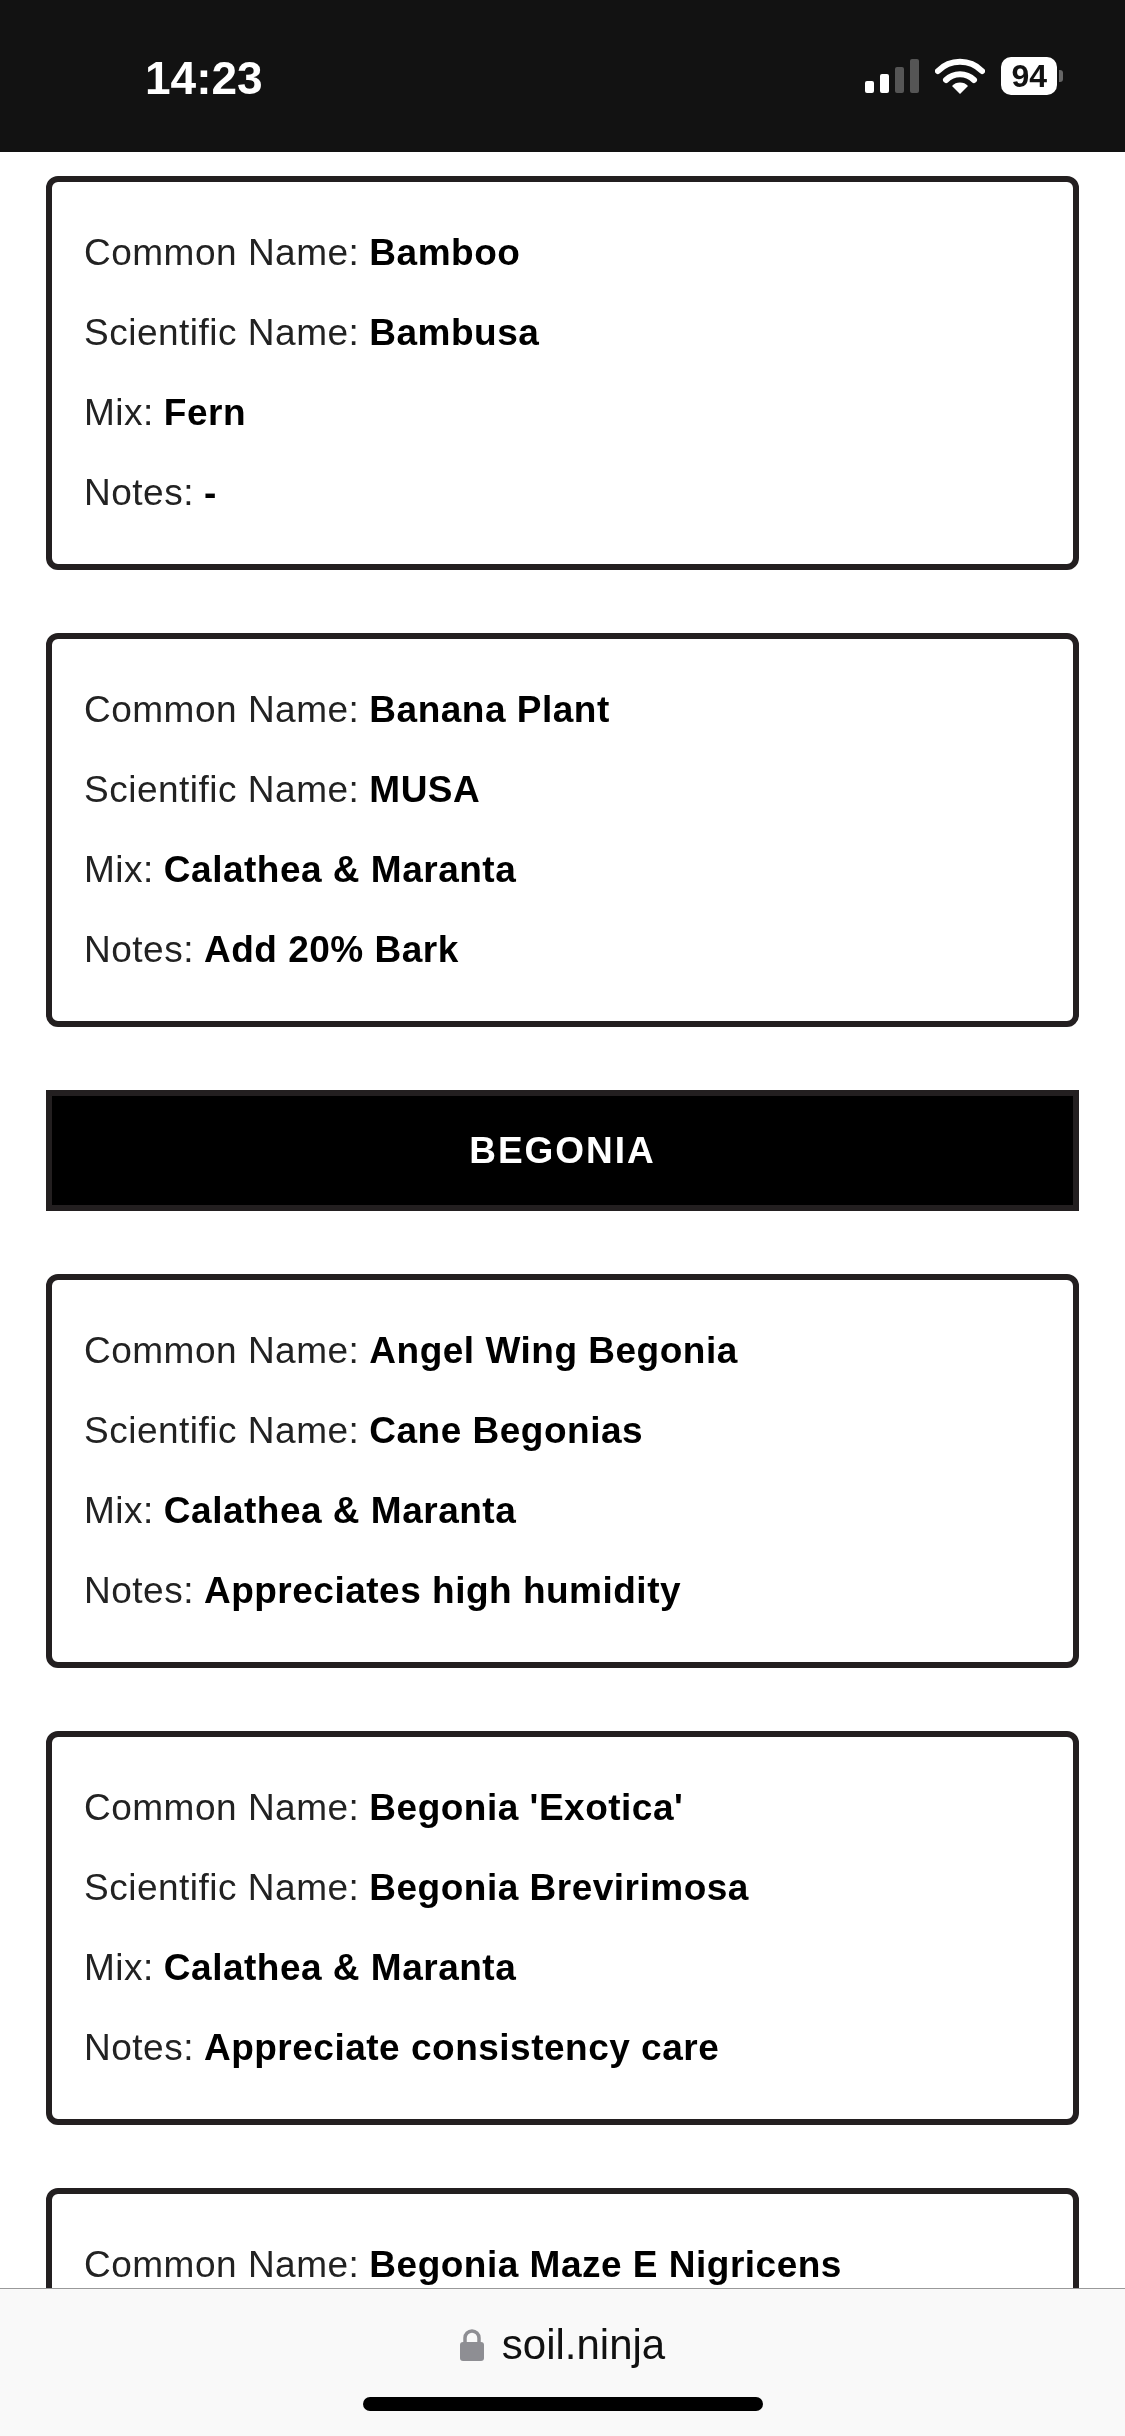  I want to click on url-text: soil.ninja, so click(583, 2345).